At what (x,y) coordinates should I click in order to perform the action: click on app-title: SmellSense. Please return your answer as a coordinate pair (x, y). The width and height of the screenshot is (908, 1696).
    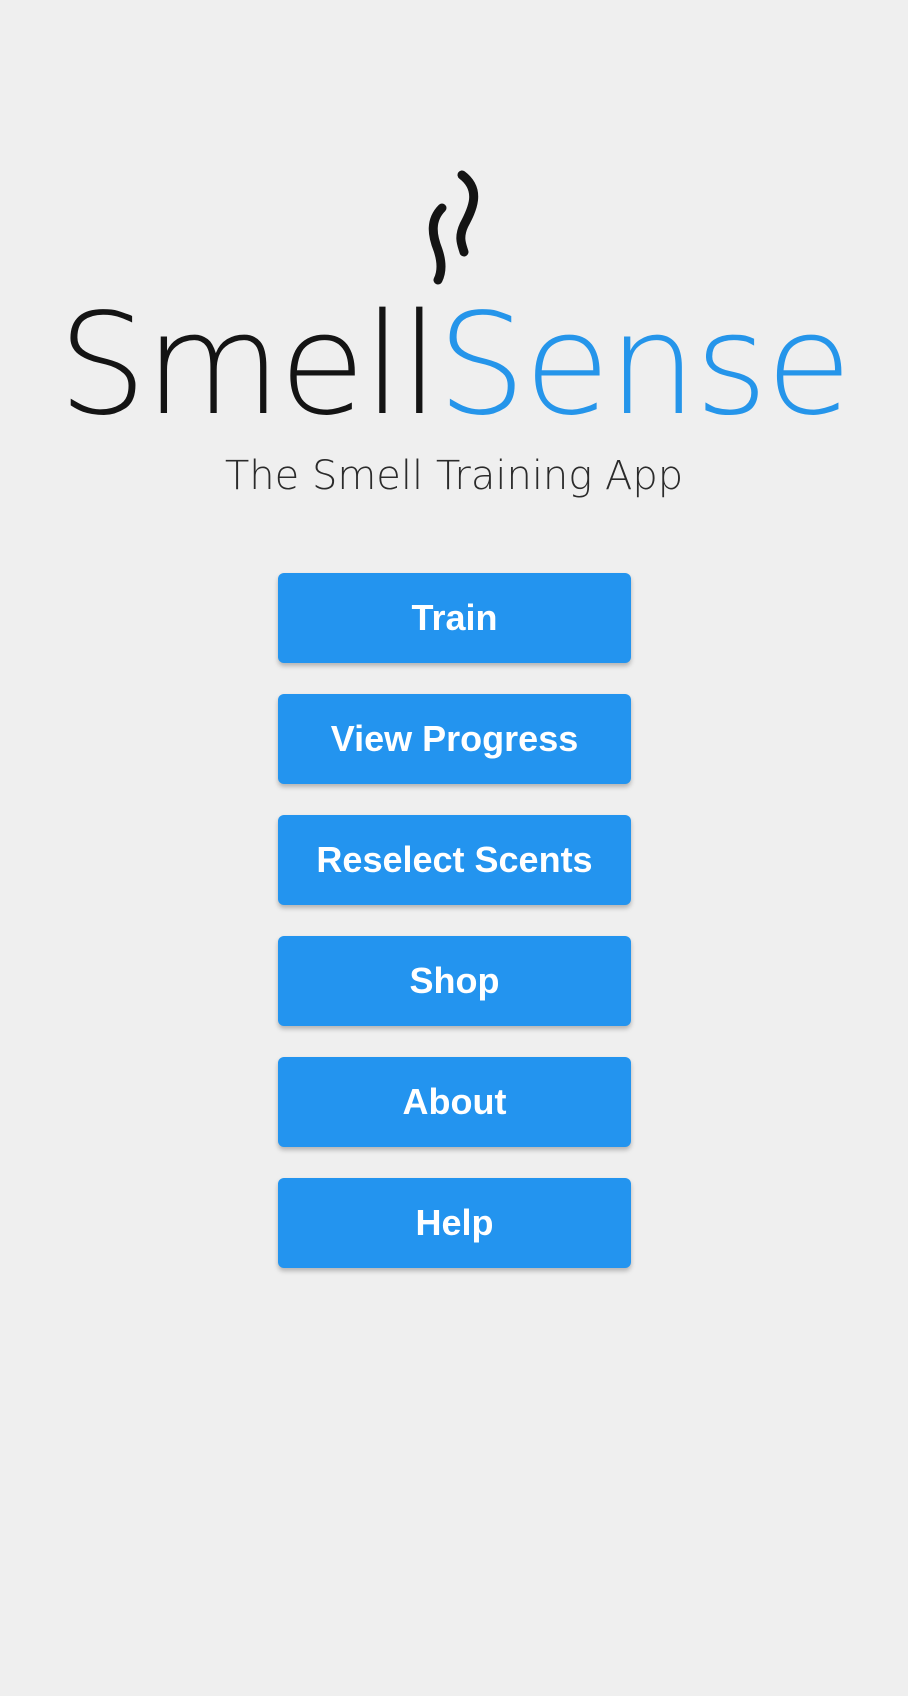
    Looking at the image, I should click on (454, 366).